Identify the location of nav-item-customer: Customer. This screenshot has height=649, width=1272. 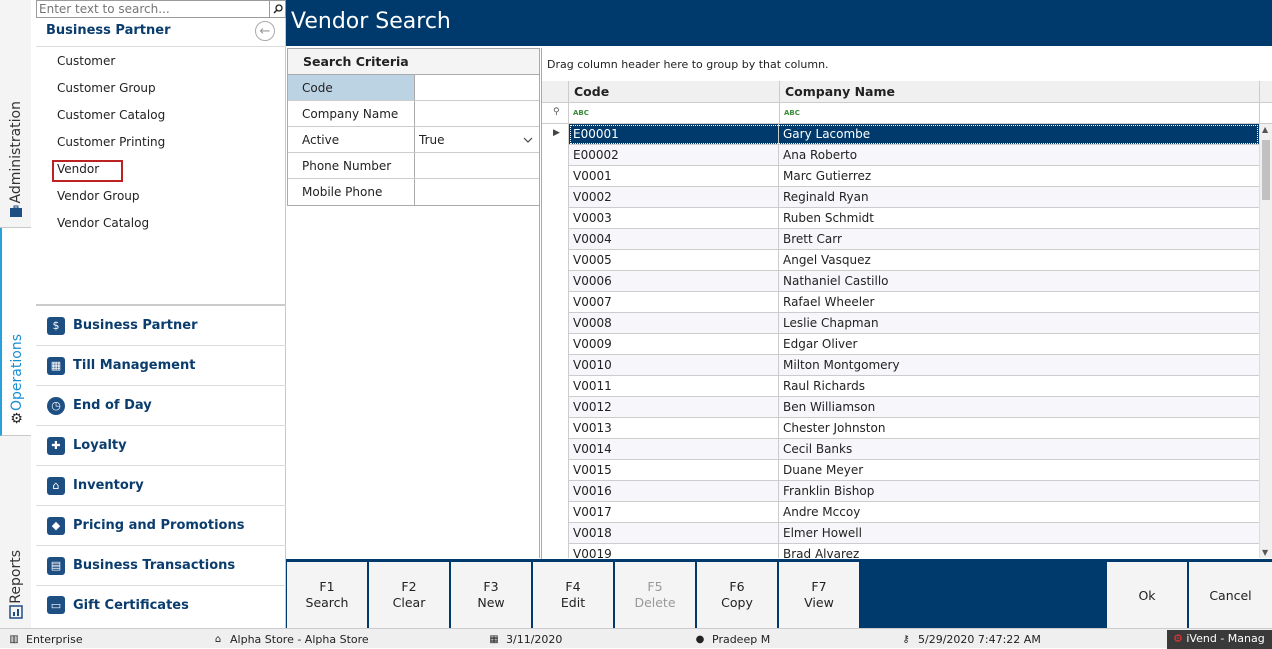
(86, 61).